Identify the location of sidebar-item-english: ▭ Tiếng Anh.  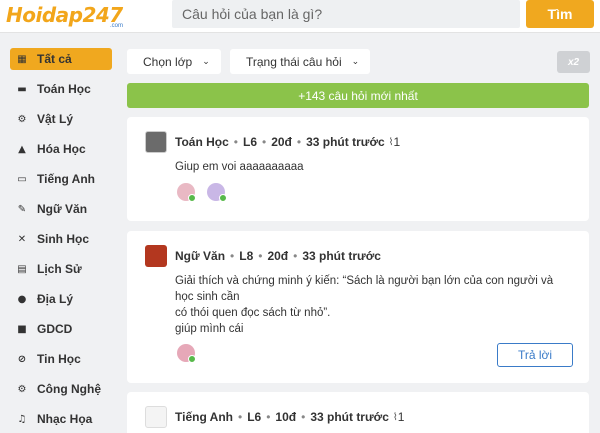
(61, 179).